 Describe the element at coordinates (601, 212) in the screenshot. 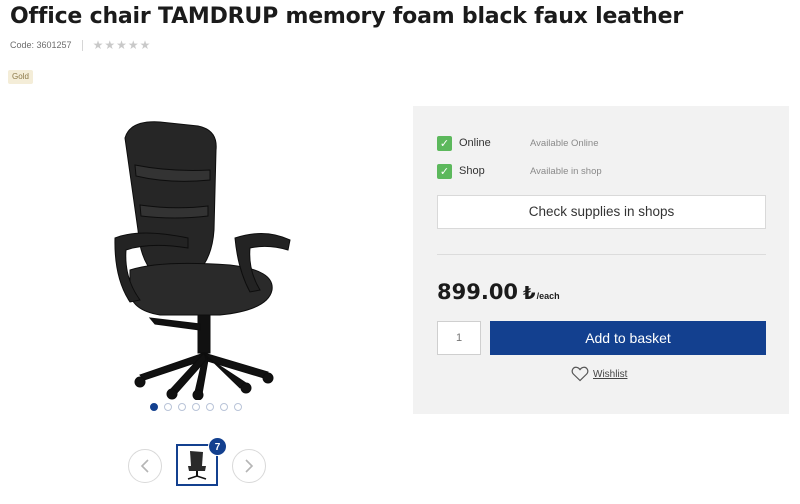

I see `check-supplies-button: Check supplies in shops` at that location.